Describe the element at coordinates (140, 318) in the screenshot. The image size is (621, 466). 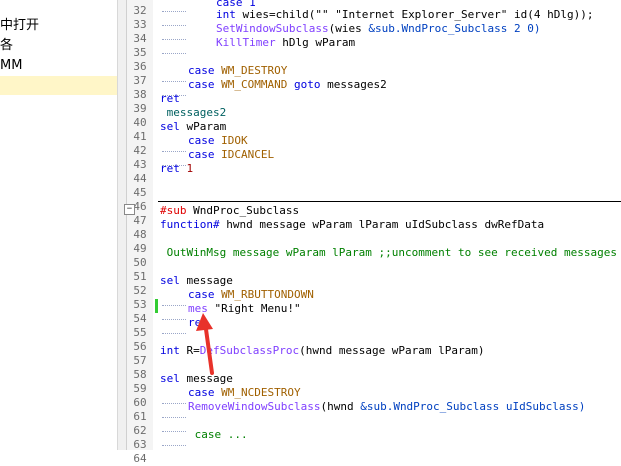
I see `line-number: 54` at that location.